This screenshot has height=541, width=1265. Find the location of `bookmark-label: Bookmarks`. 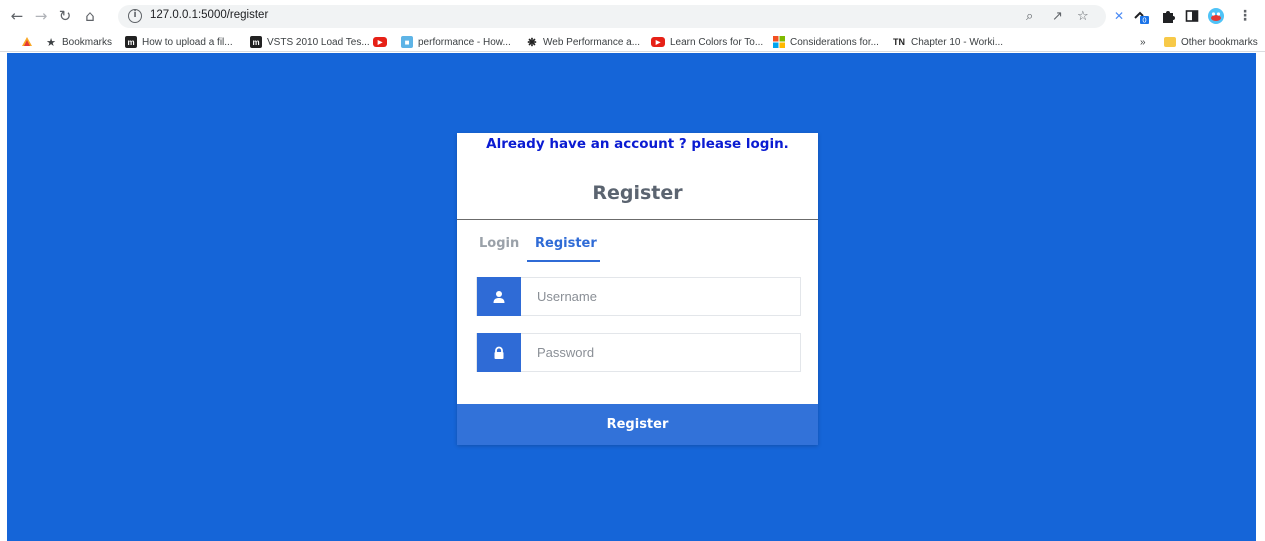

bookmark-label: Bookmarks is located at coordinates (87, 42).